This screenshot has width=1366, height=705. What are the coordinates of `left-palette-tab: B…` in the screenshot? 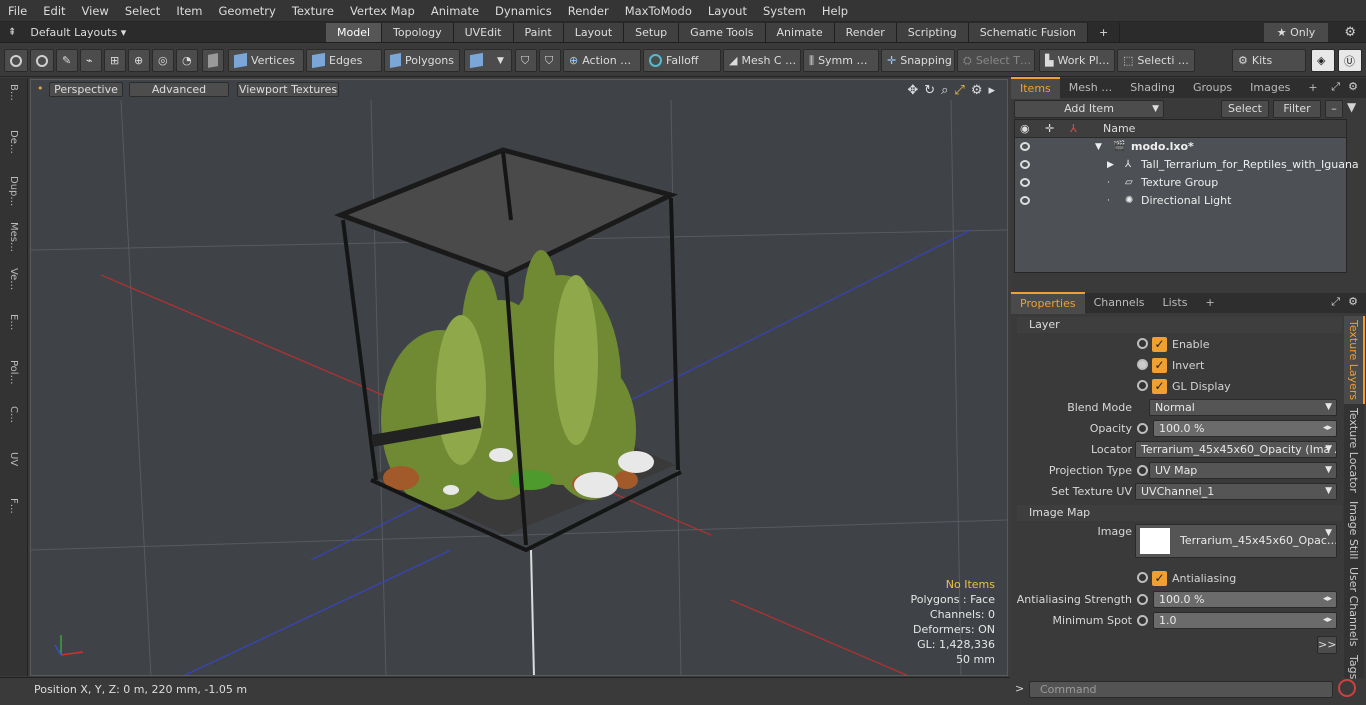 It's located at (13, 104).